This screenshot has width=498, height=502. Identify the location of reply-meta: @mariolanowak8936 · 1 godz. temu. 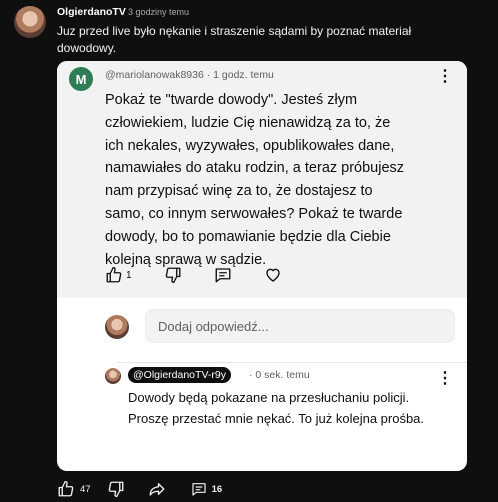
(189, 75).